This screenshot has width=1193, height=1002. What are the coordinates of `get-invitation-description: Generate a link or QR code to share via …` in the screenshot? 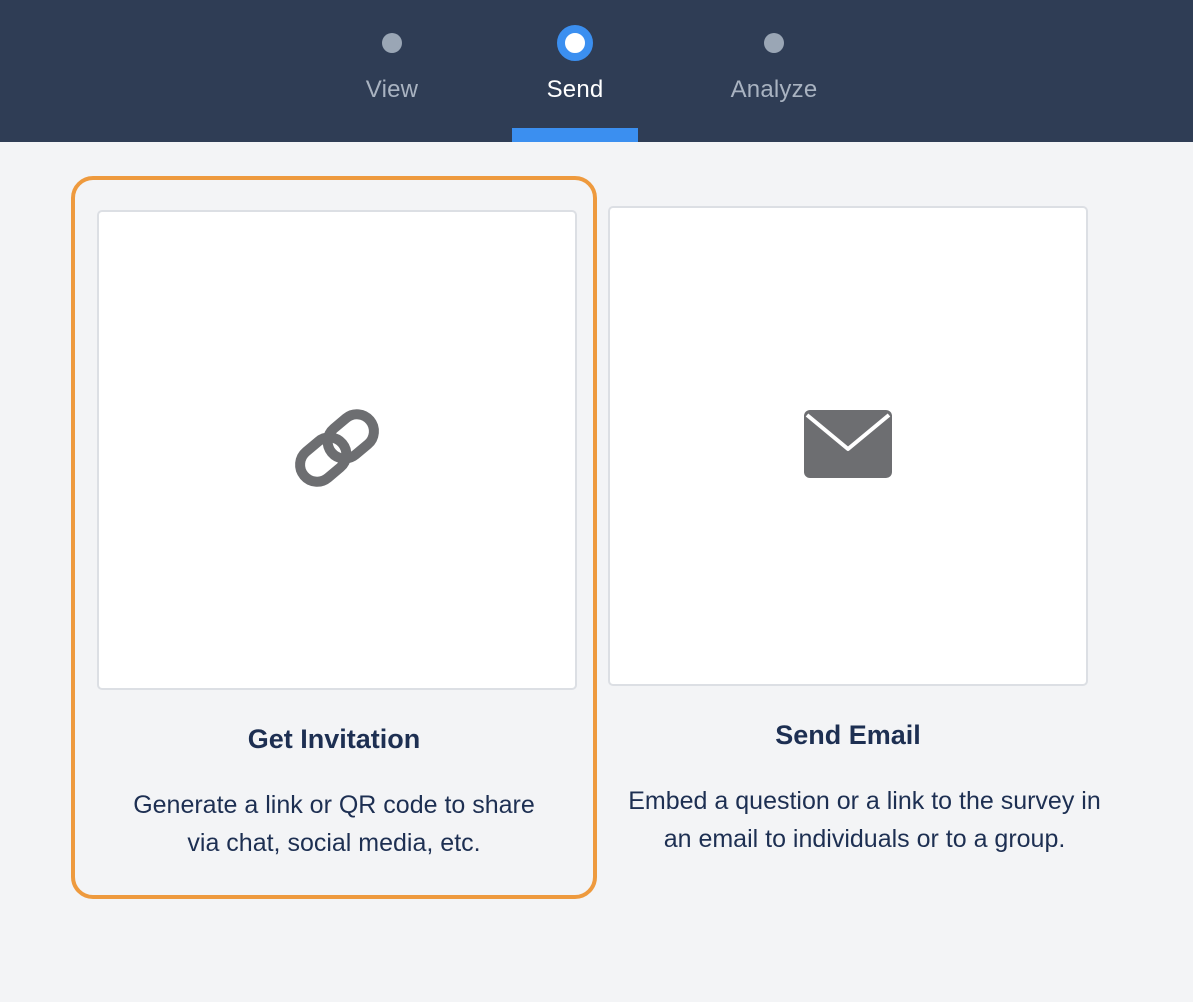 It's located at (334, 824).